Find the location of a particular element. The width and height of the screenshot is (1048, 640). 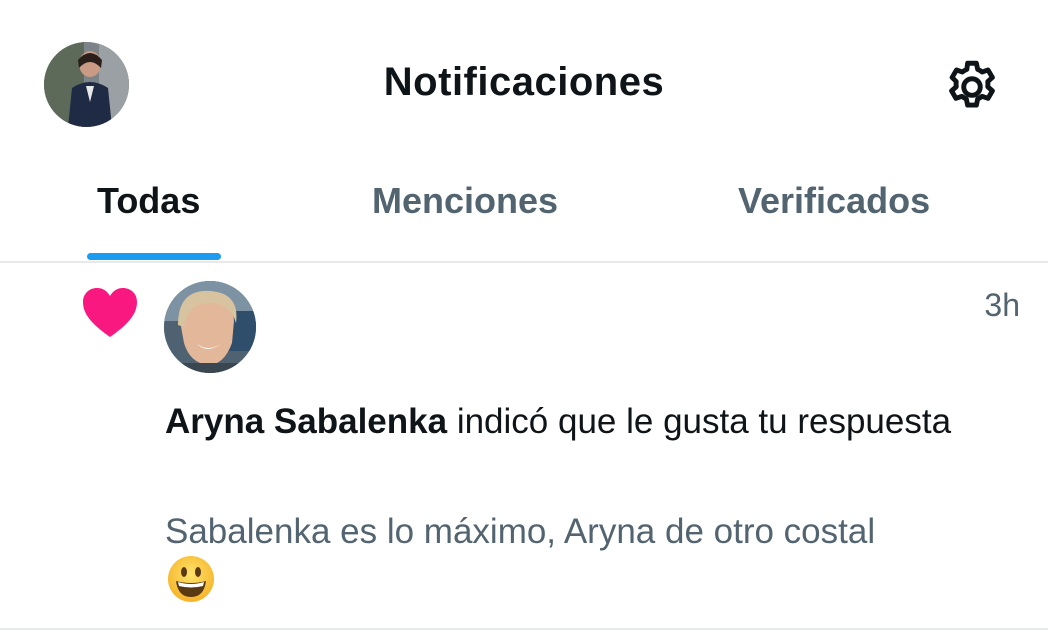

page-title: Notificaciones is located at coordinates (524, 82).